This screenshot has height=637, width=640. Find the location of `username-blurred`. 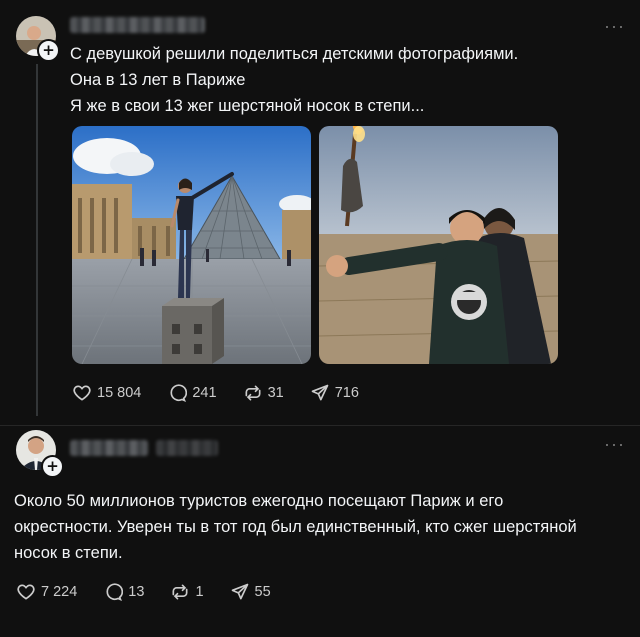

username-blurred is located at coordinates (109, 448).